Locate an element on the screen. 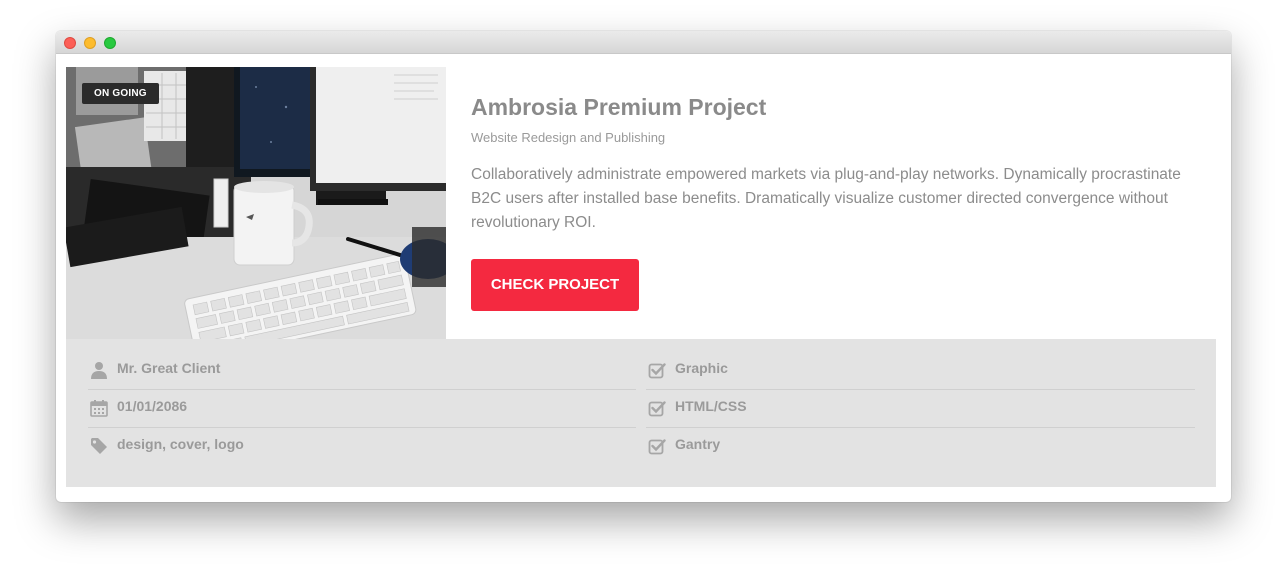 Image resolution: width=1287 pixels, height=582 pixels. project-image: ON GOING is located at coordinates (256, 203).